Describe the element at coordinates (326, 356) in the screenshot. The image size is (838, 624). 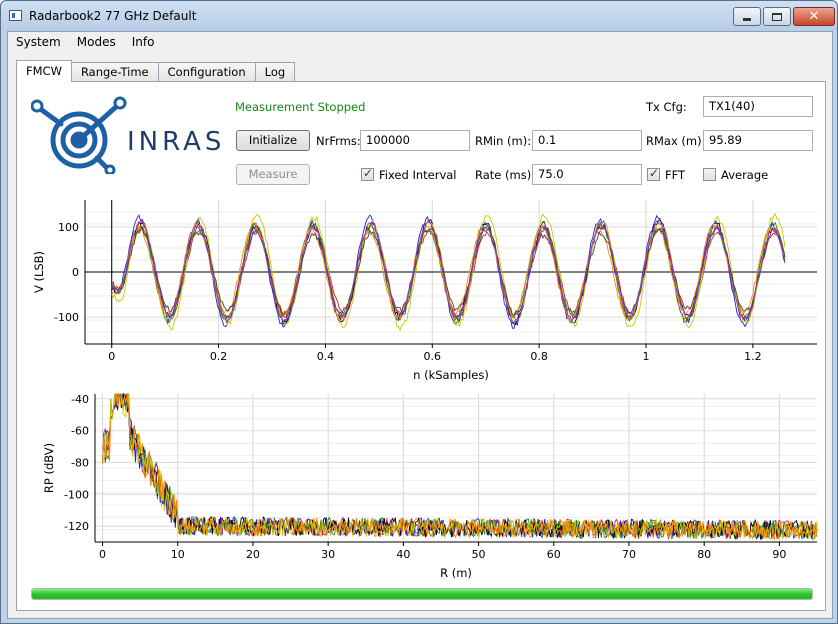
I see `x-tick-label: 0.4` at that location.